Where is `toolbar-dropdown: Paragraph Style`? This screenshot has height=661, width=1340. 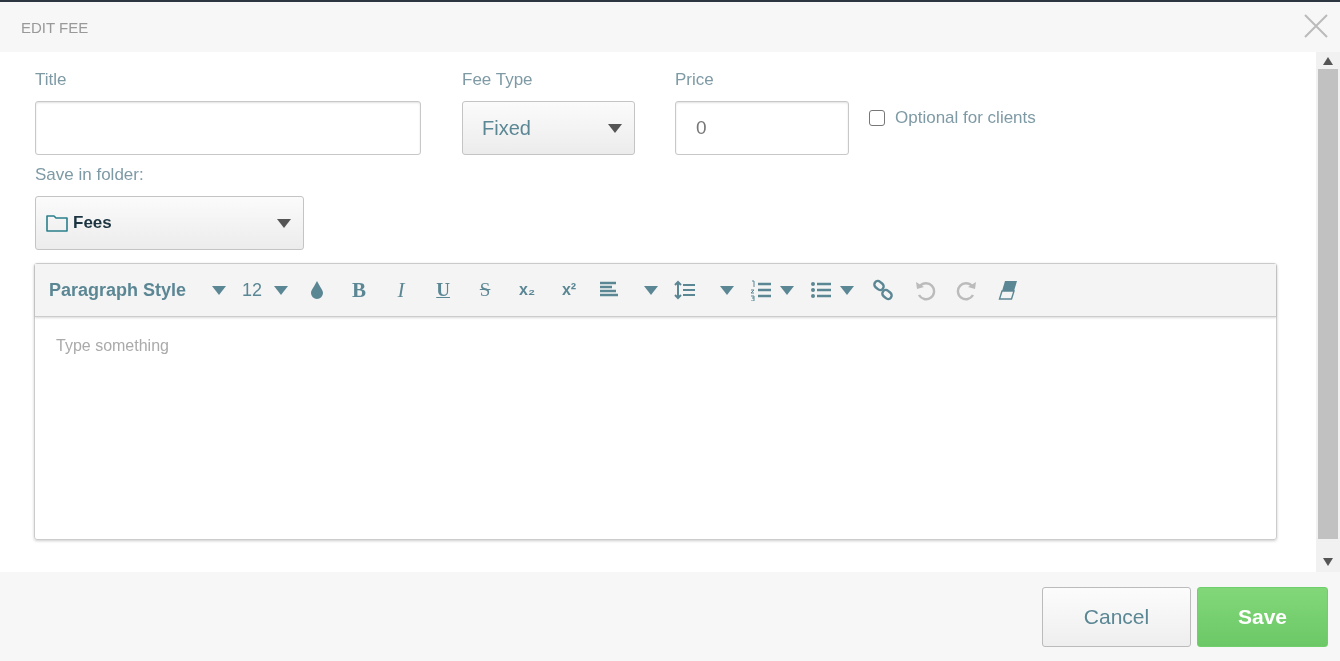 toolbar-dropdown: Paragraph Style is located at coordinates (138, 290).